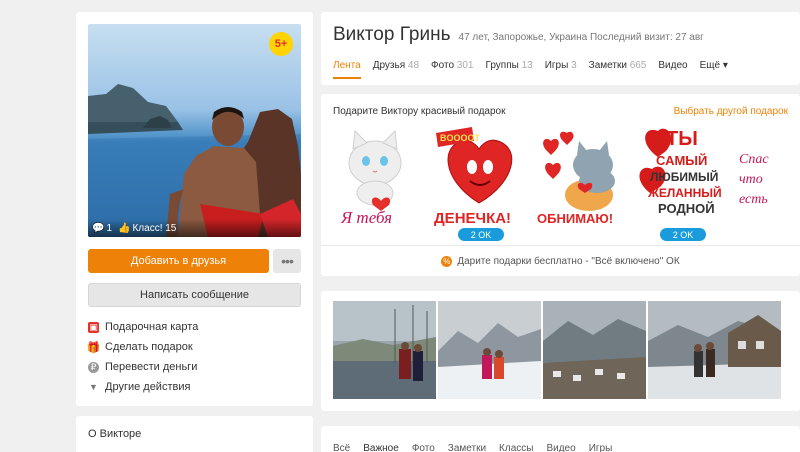  What do you see at coordinates (381, 447) in the screenshot?
I see `feed-tab-important: Важное` at bounding box center [381, 447].